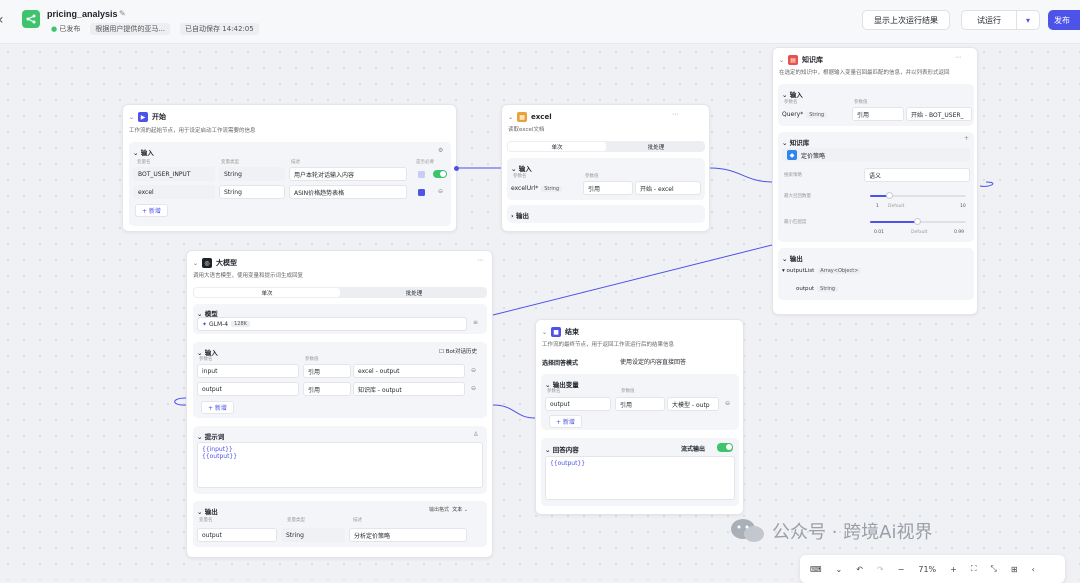  I want to click on prompt-section: ⌄ 提示词 ♙ {{input}} {{output}}, so click(340, 460).